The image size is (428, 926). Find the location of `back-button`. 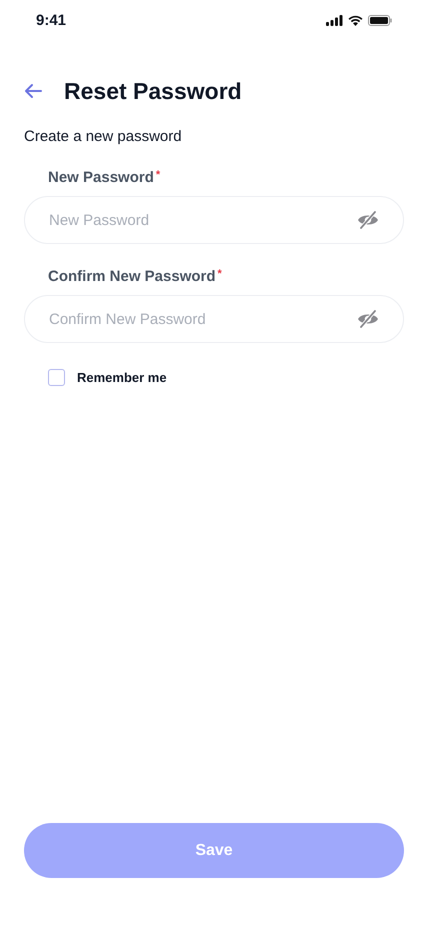

back-button is located at coordinates (33, 91).